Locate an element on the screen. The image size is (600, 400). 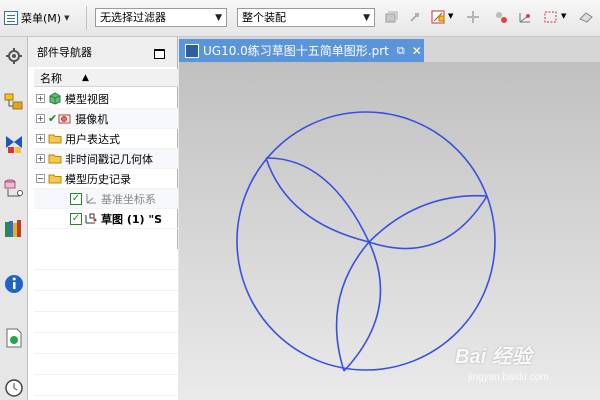
tree-item-datum-csys: ✓ 基准坐标系 is located at coordinates (106, 199).